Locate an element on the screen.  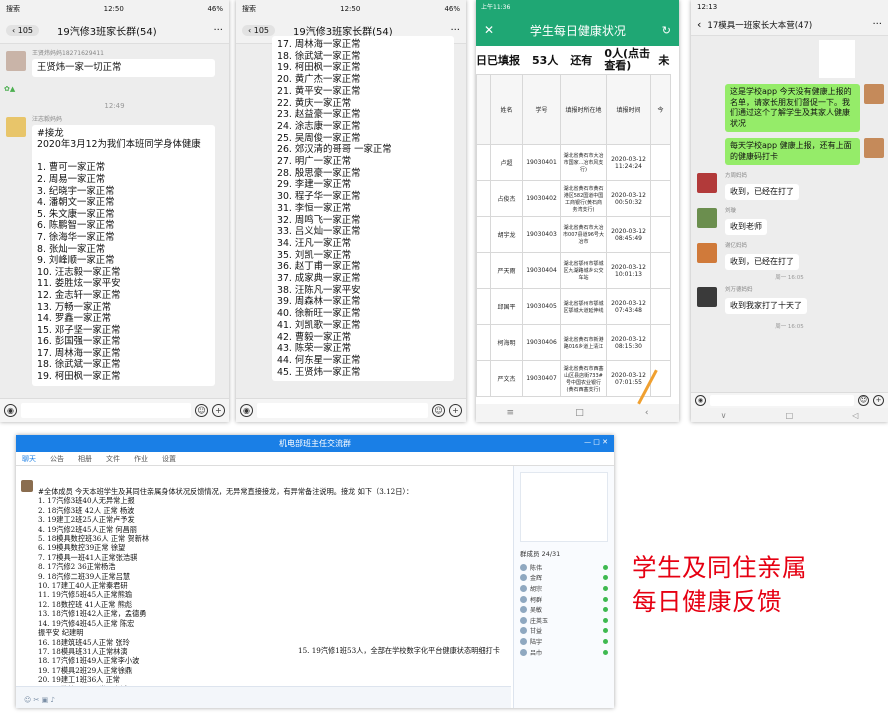
tab-item: 作业 is located at coordinates (141, 459).